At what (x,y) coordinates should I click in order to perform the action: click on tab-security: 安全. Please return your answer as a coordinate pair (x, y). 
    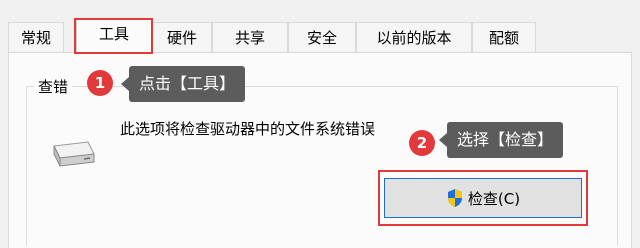
    Looking at the image, I should click on (322, 37).